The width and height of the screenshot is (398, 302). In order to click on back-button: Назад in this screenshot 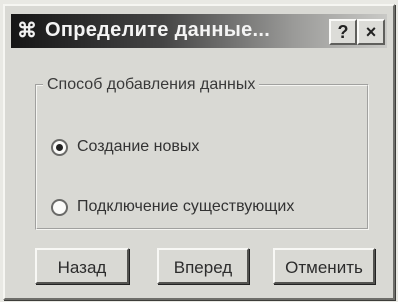, I will do `click(82, 266)`.